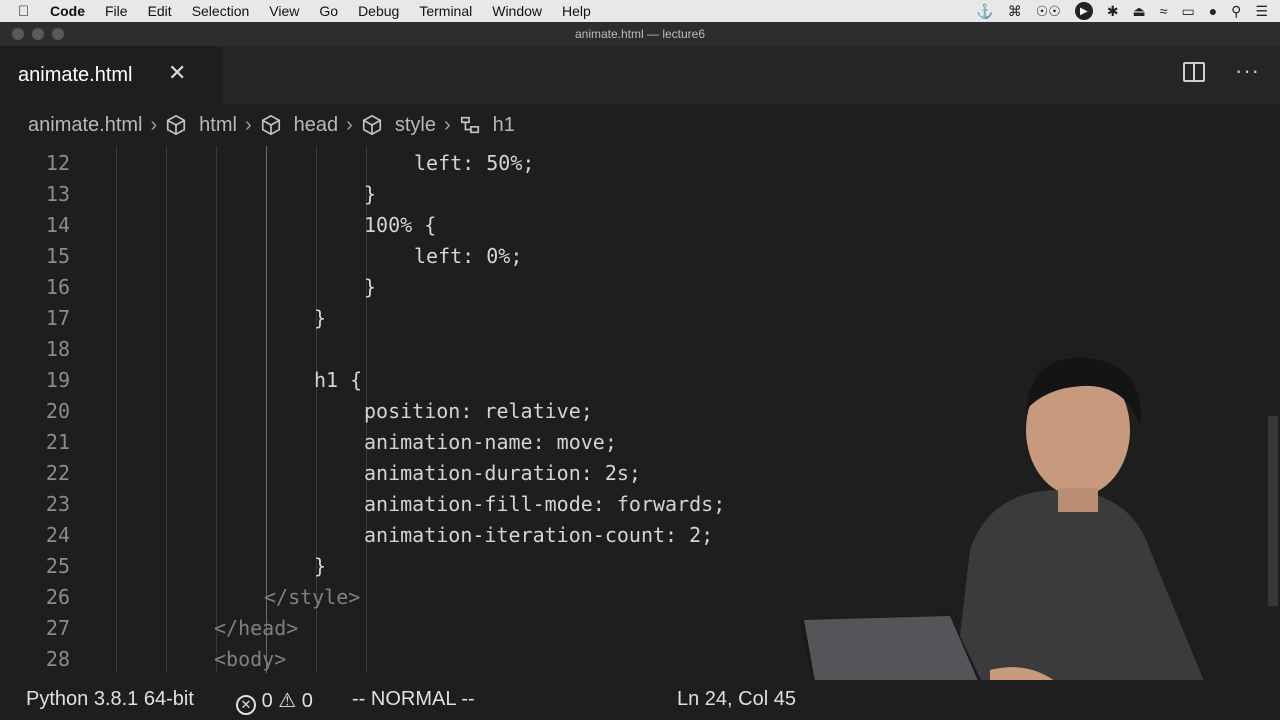  Describe the element at coordinates (576, 11) in the screenshot. I see `menu-help: Help` at that location.